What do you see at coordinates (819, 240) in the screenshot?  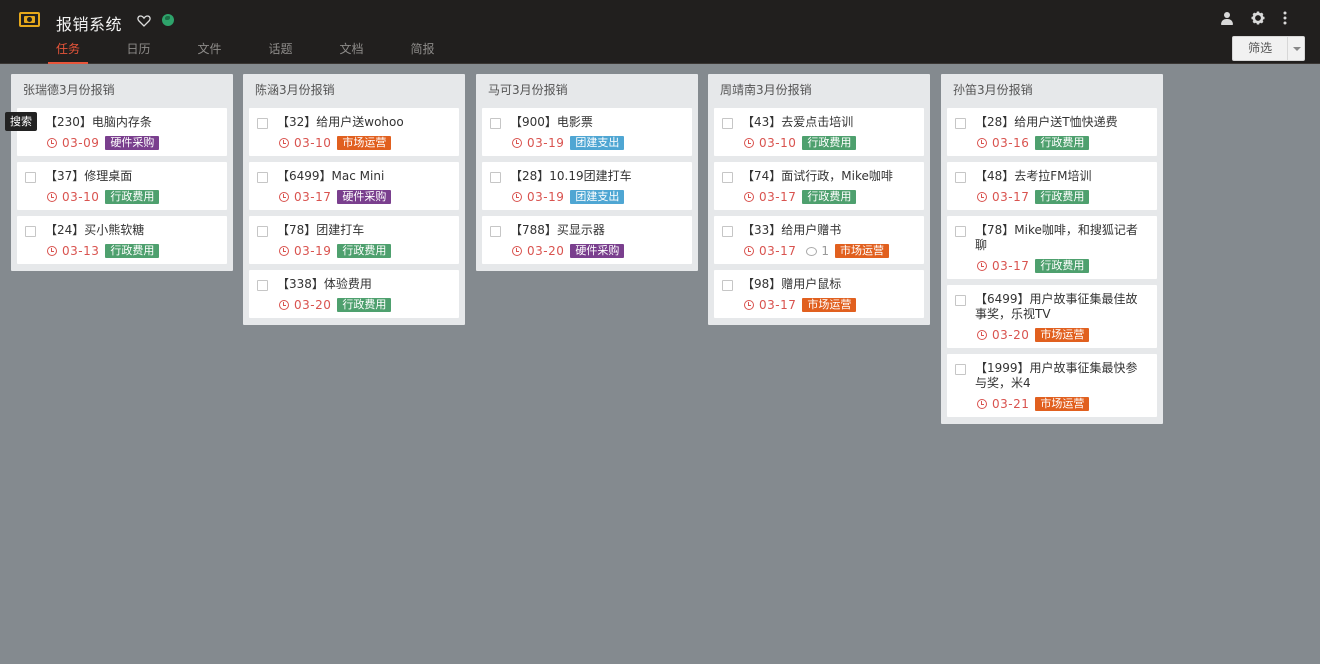 I see `task-card: 【33】给用户赠书 03-17 1 市场运营` at bounding box center [819, 240].